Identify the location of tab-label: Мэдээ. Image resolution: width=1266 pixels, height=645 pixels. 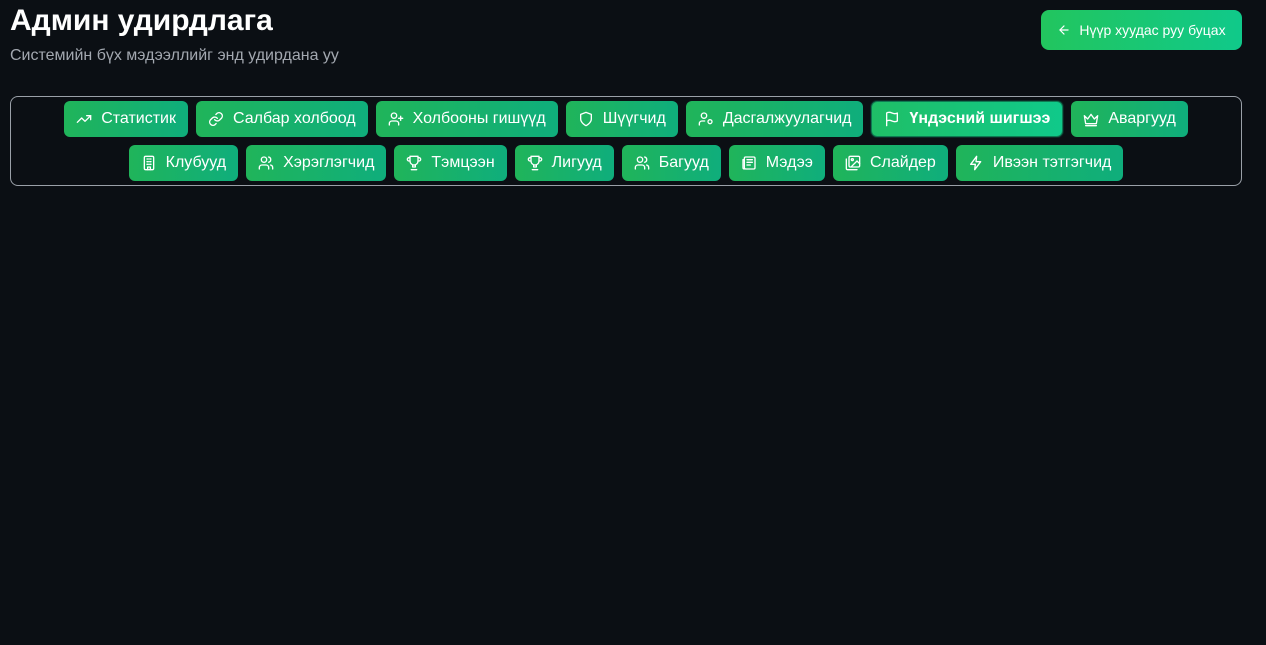
(789, 162).